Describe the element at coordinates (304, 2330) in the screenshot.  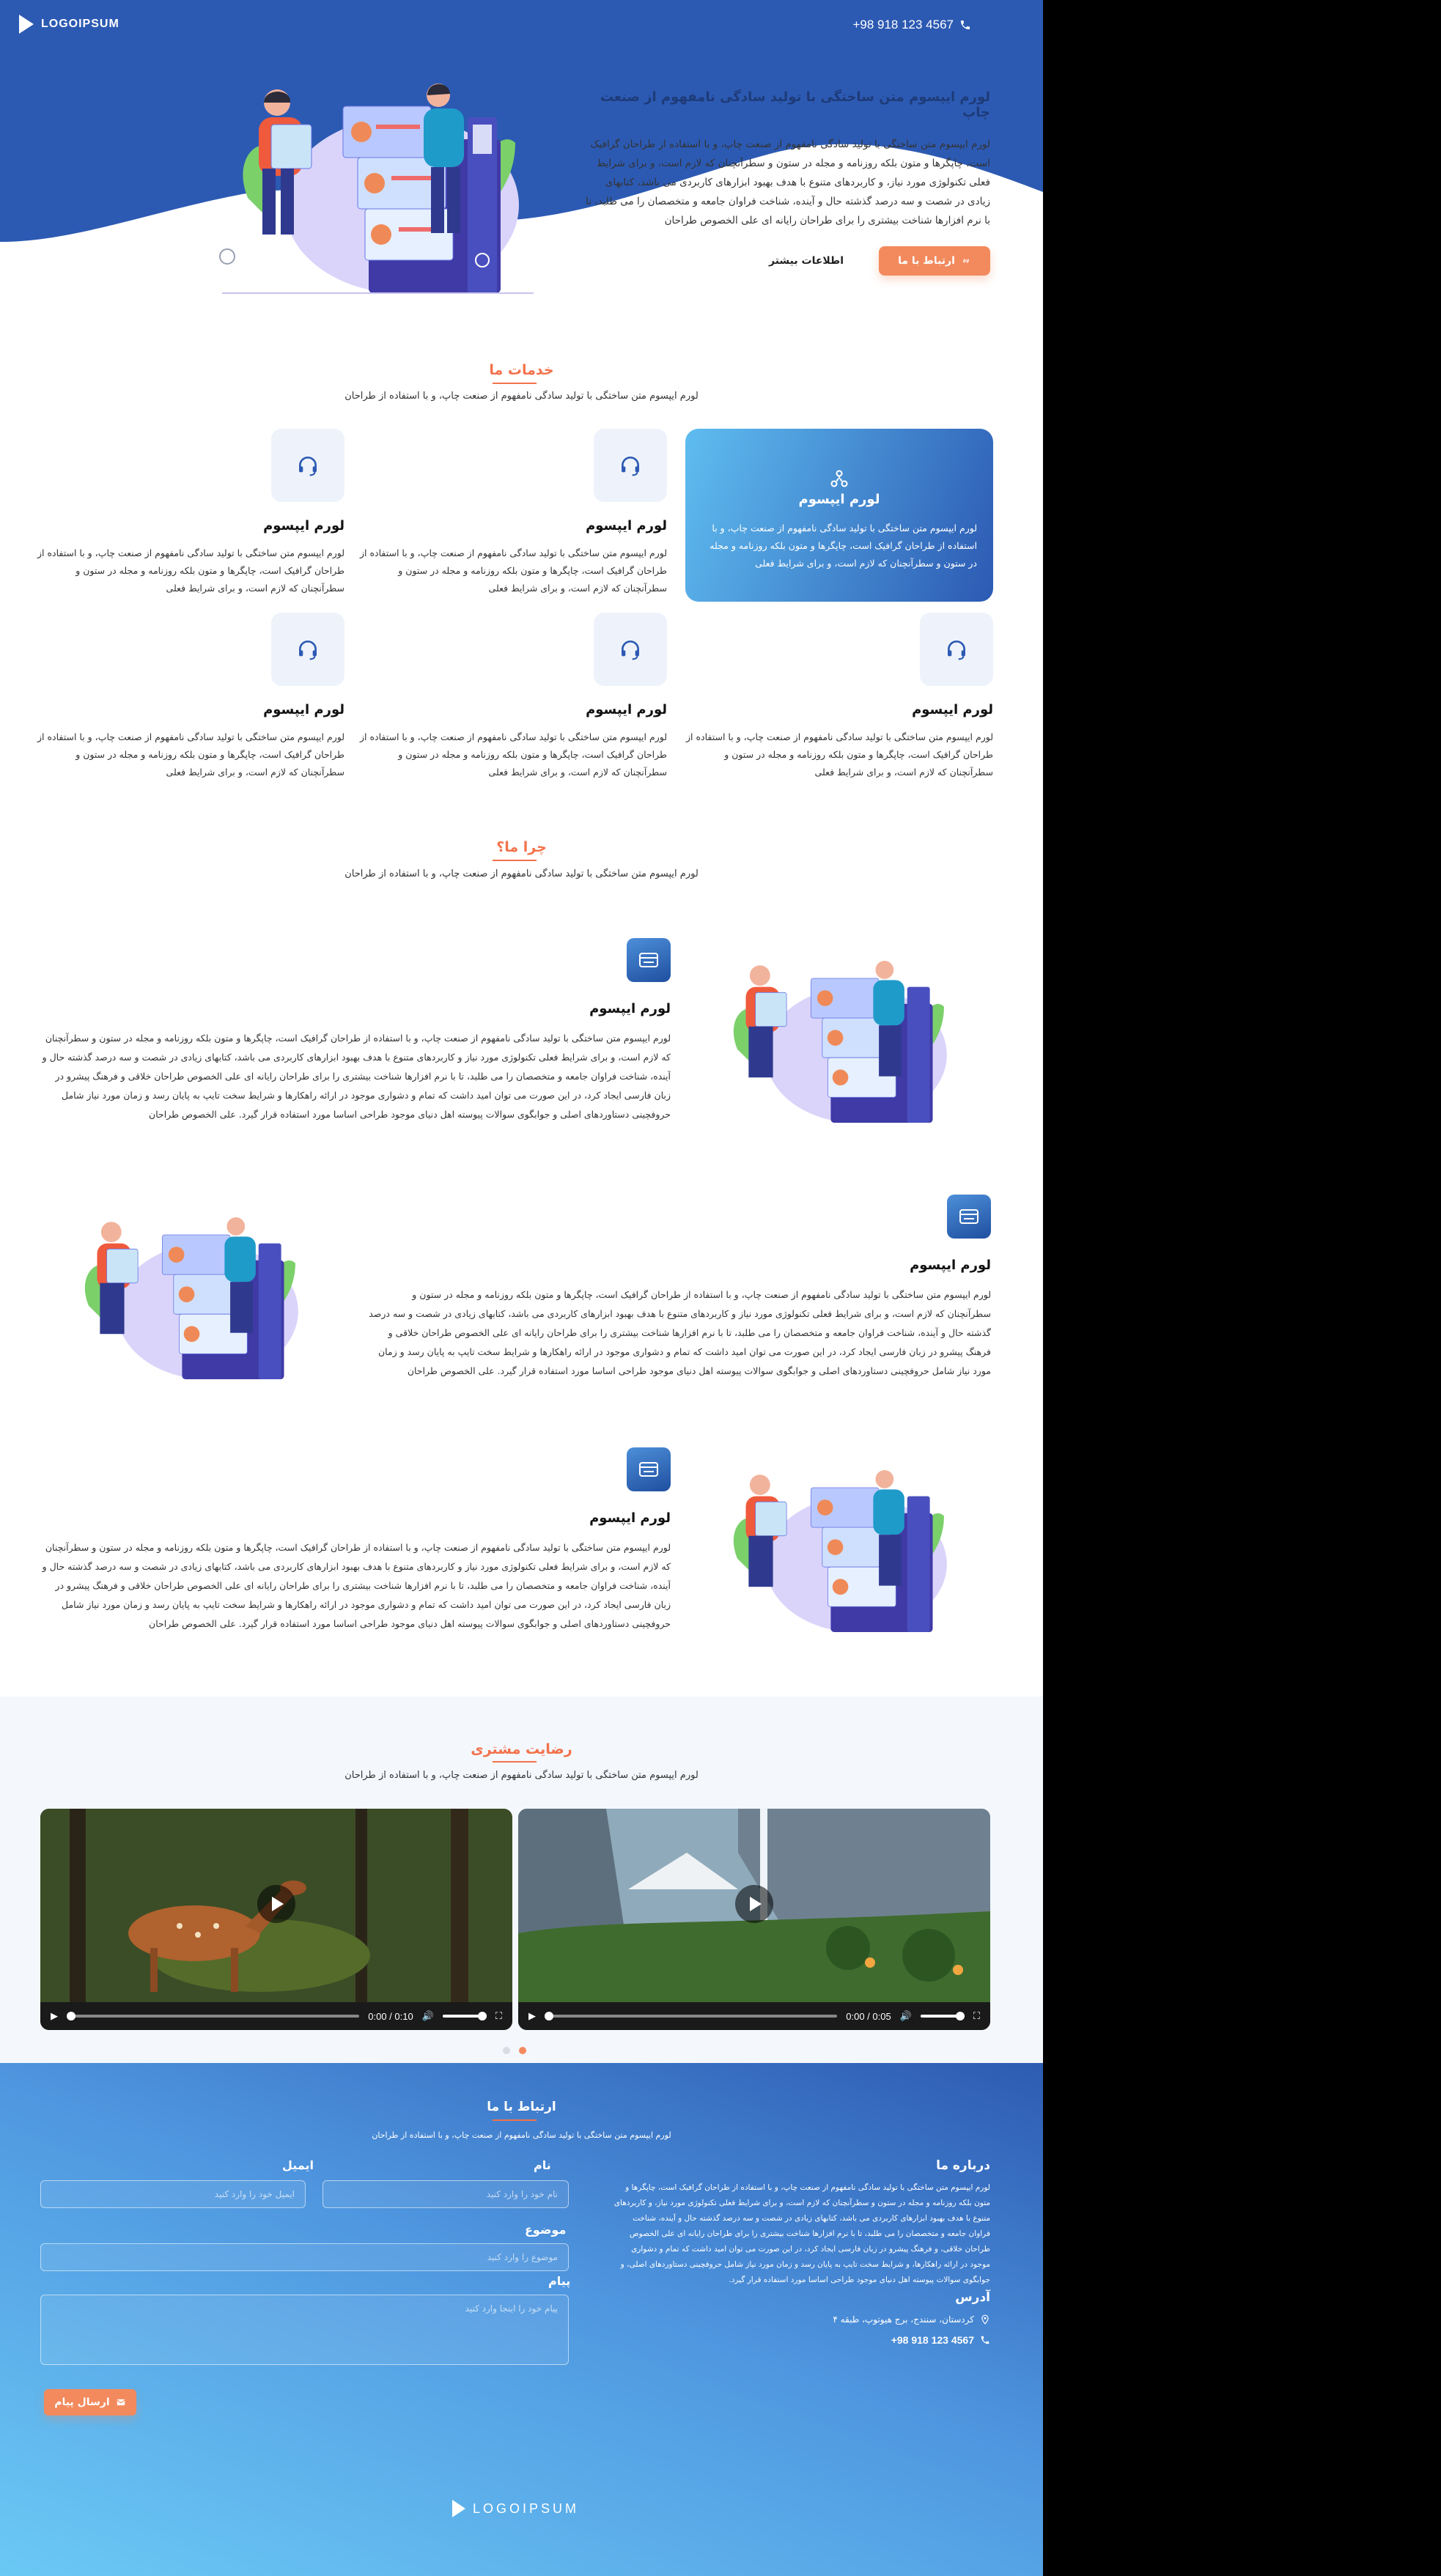
I see `message-textarea: پیام خود را اینجا وارد کنید` at that location.